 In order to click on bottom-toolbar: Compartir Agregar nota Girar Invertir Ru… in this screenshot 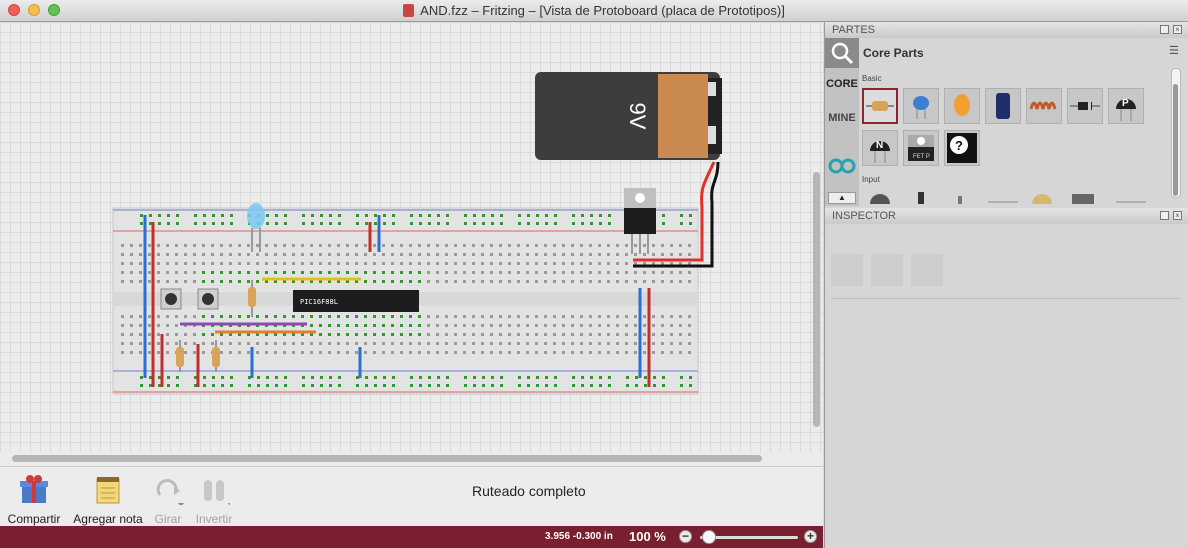, I will do `click(411, 496)`.